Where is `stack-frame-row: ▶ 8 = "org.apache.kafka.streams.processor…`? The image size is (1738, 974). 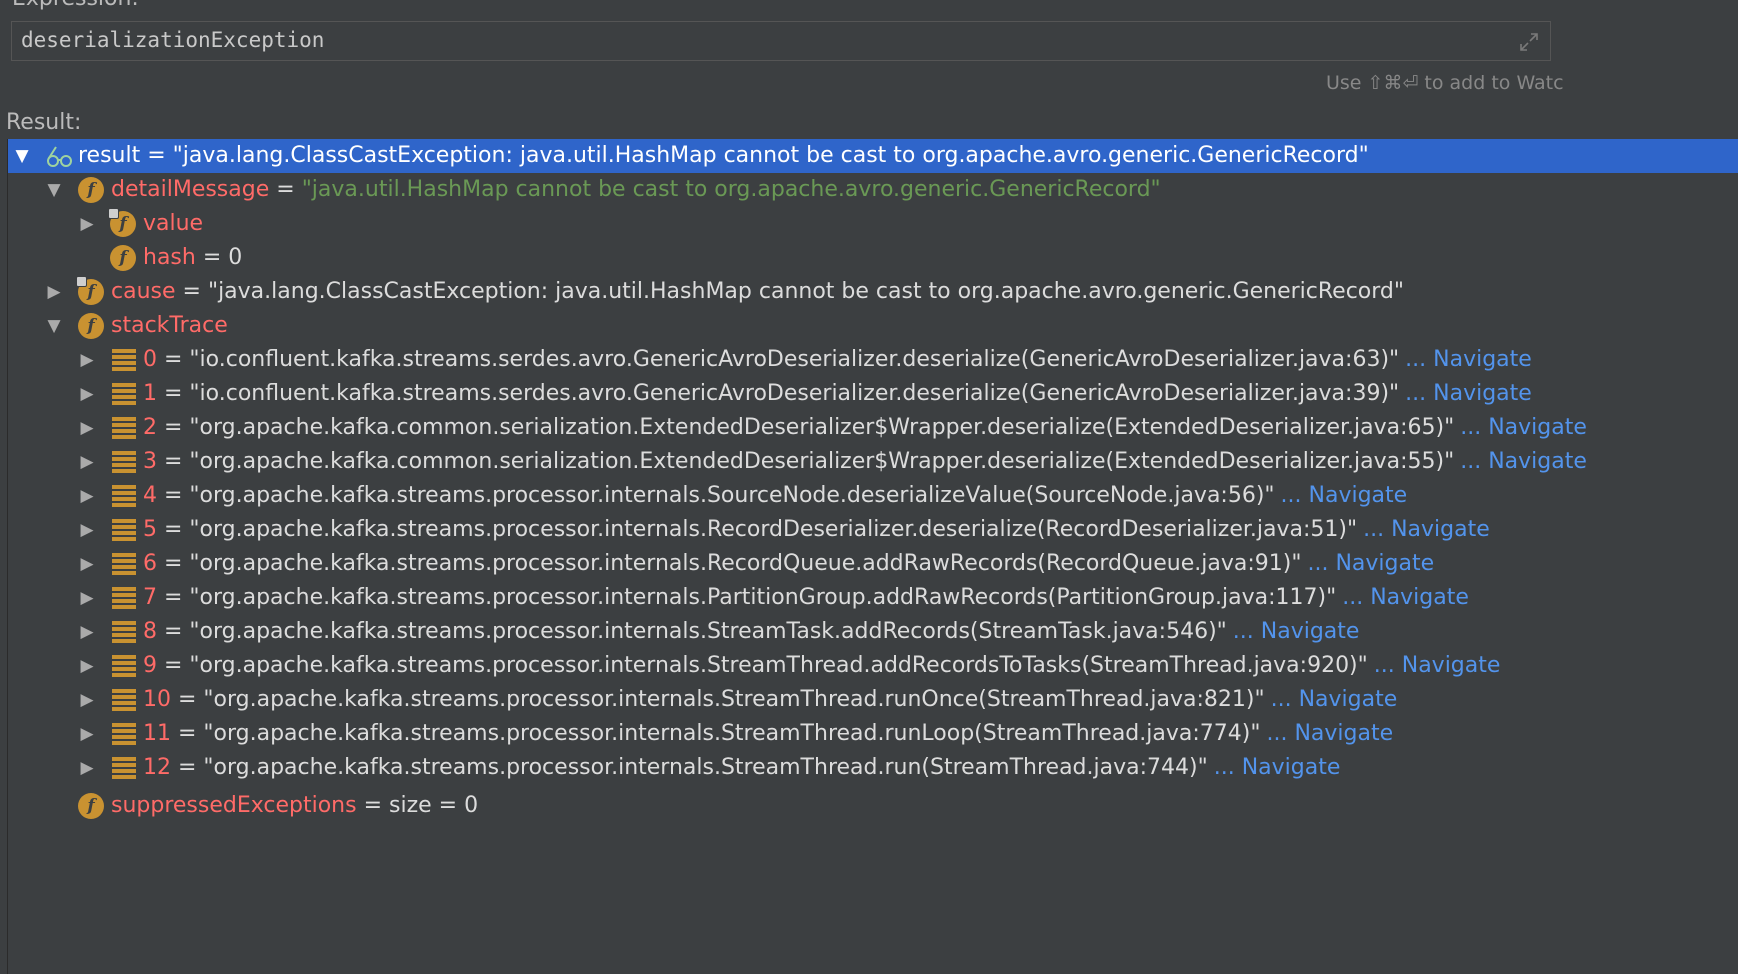
stack-frame-row: ▶ 8 = "org.apache.kafka.streams.processor… is located at coordinates (873, 632).